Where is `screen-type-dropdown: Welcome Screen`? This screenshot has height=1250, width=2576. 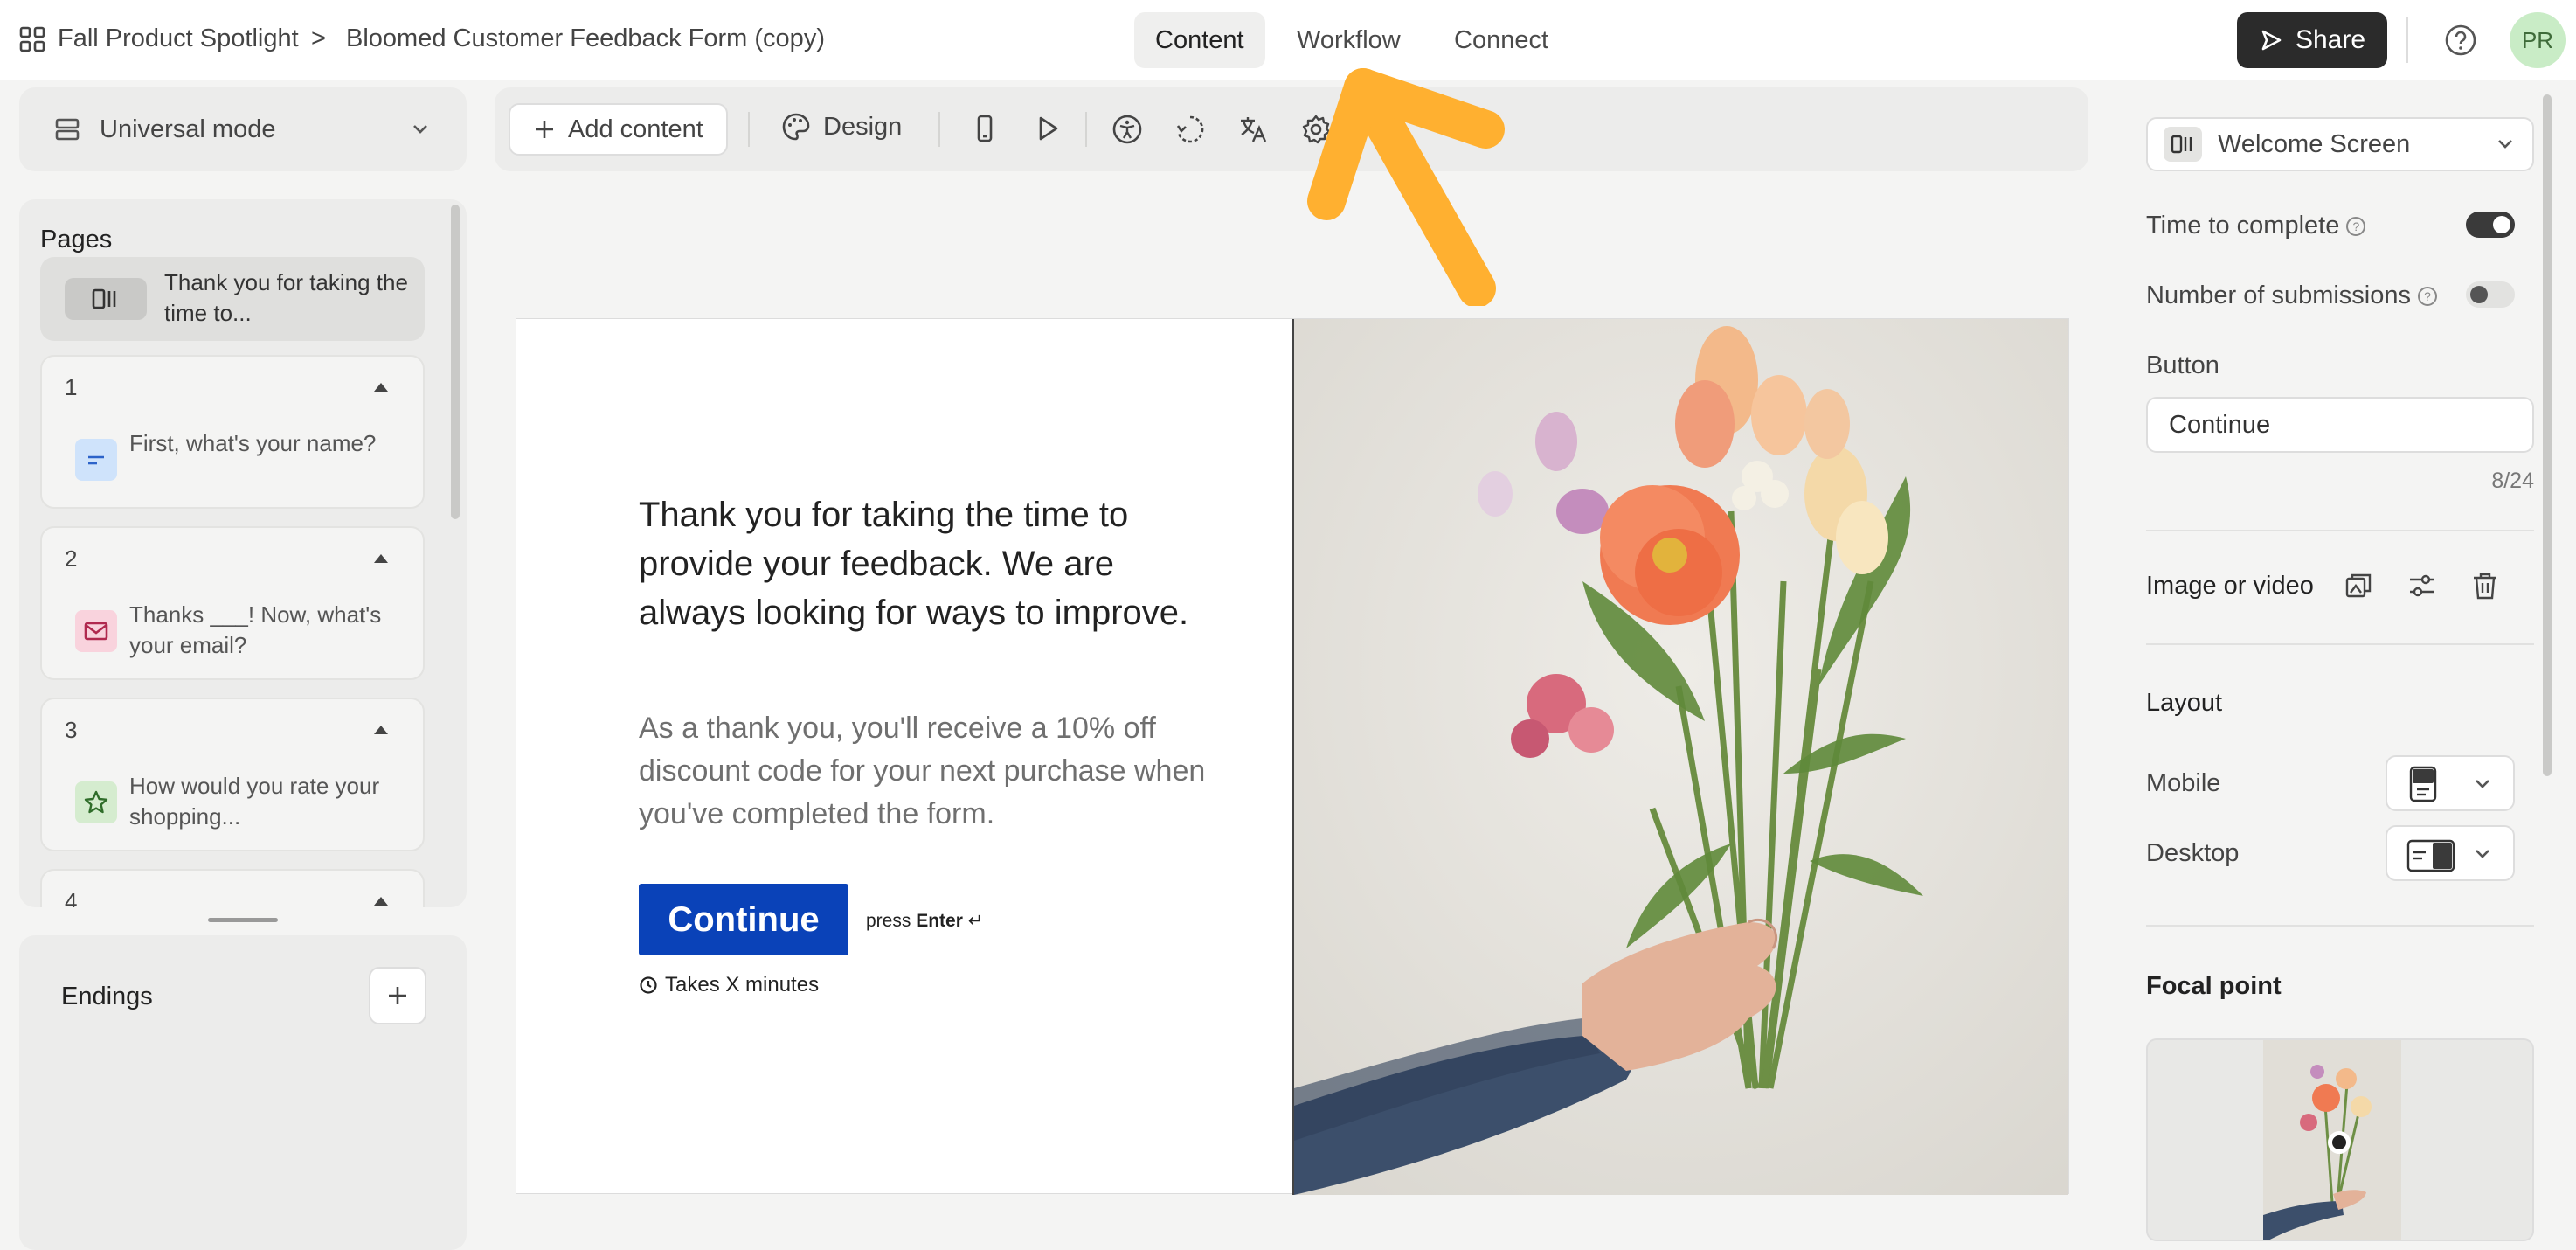
screen-type-dropdown: Welcome Screen is located at coordinates (2340, 144).